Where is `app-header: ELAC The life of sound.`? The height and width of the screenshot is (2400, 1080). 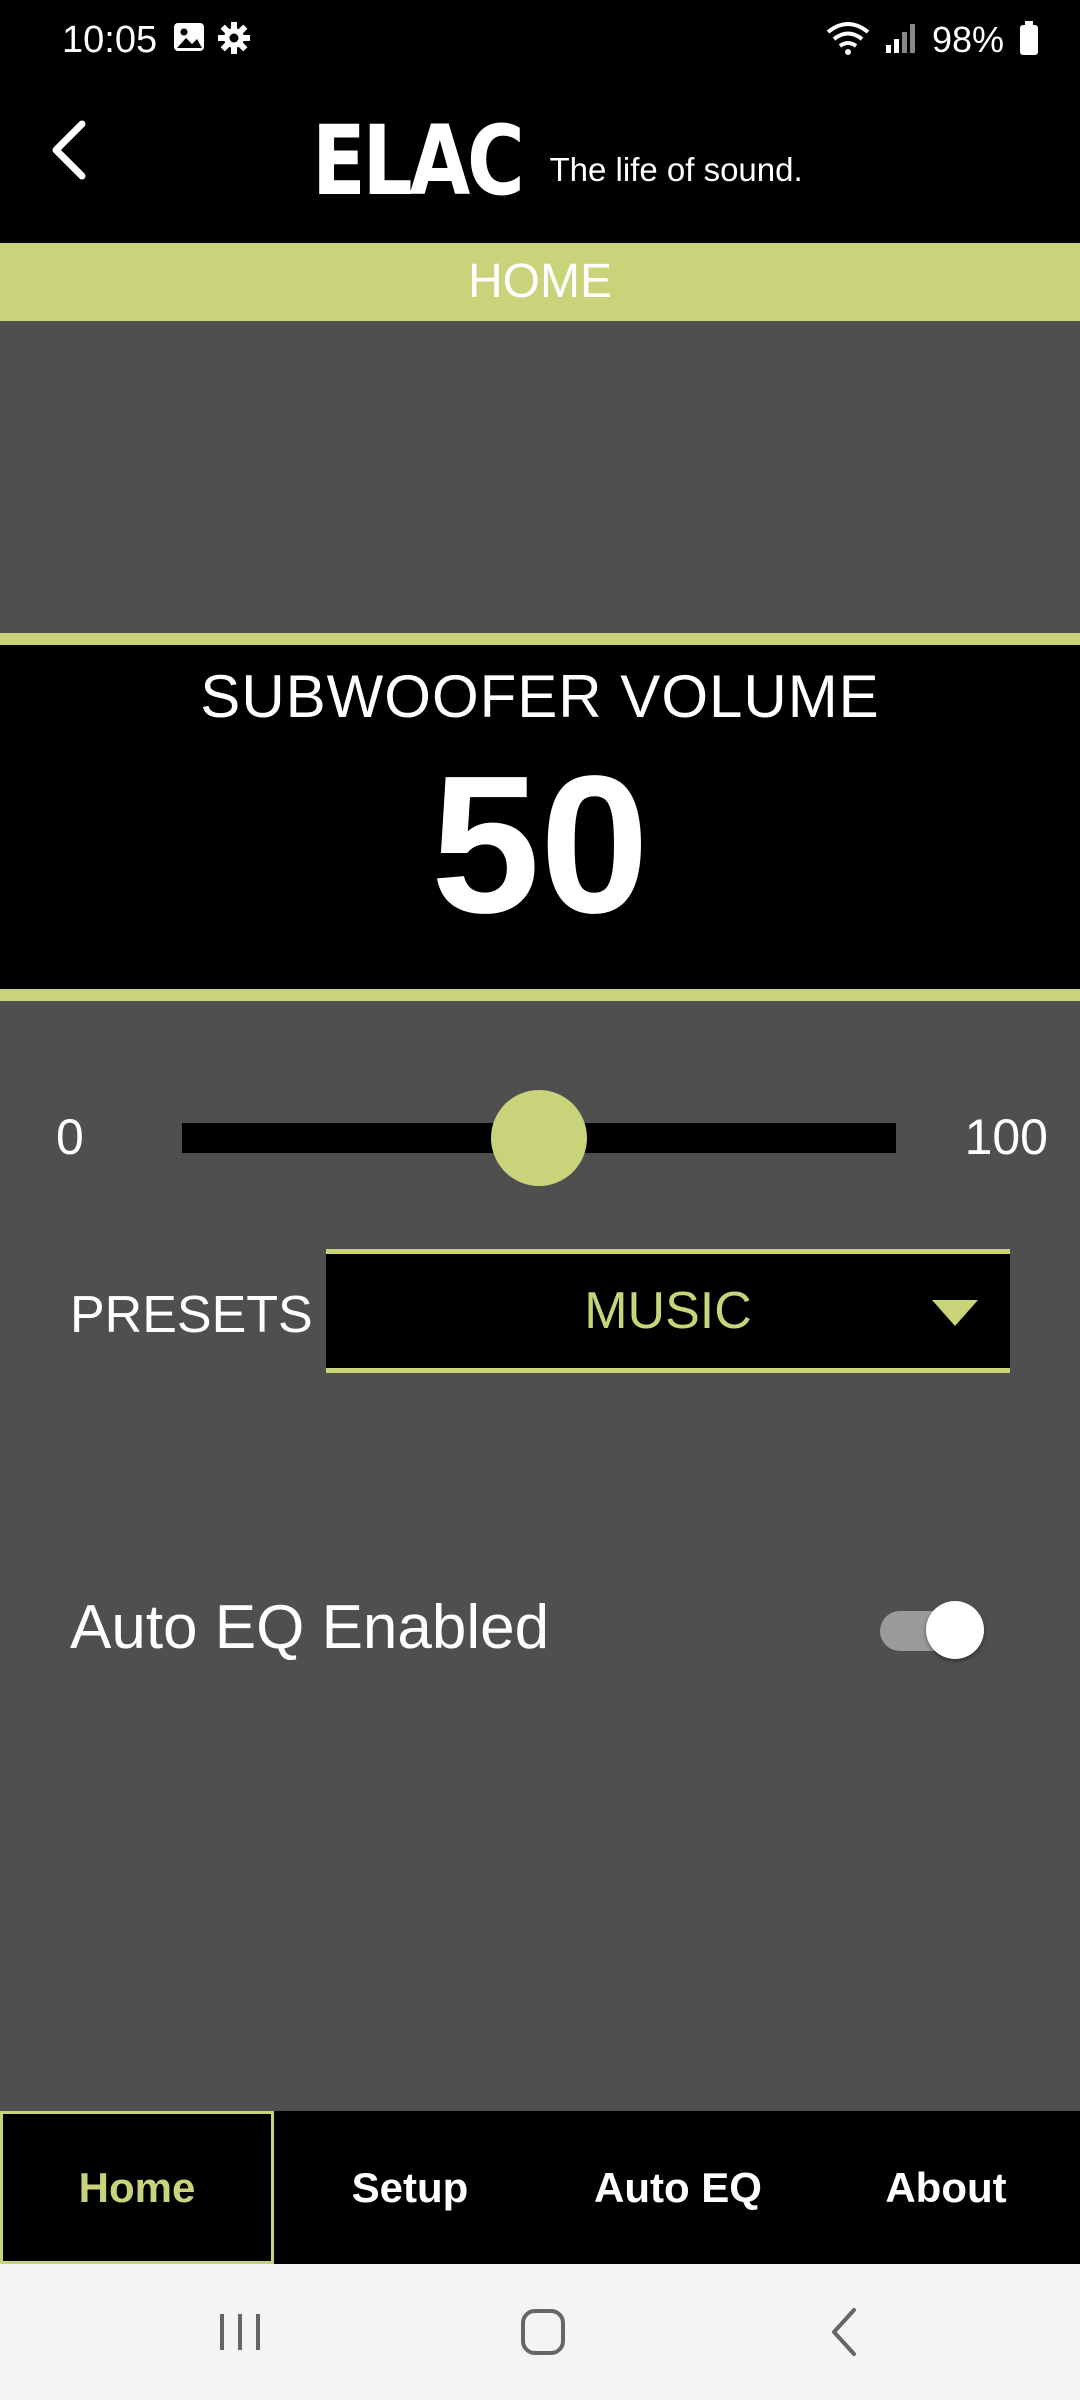
app-header: ELAC The life of sound. is located at coordinates (540, 161).